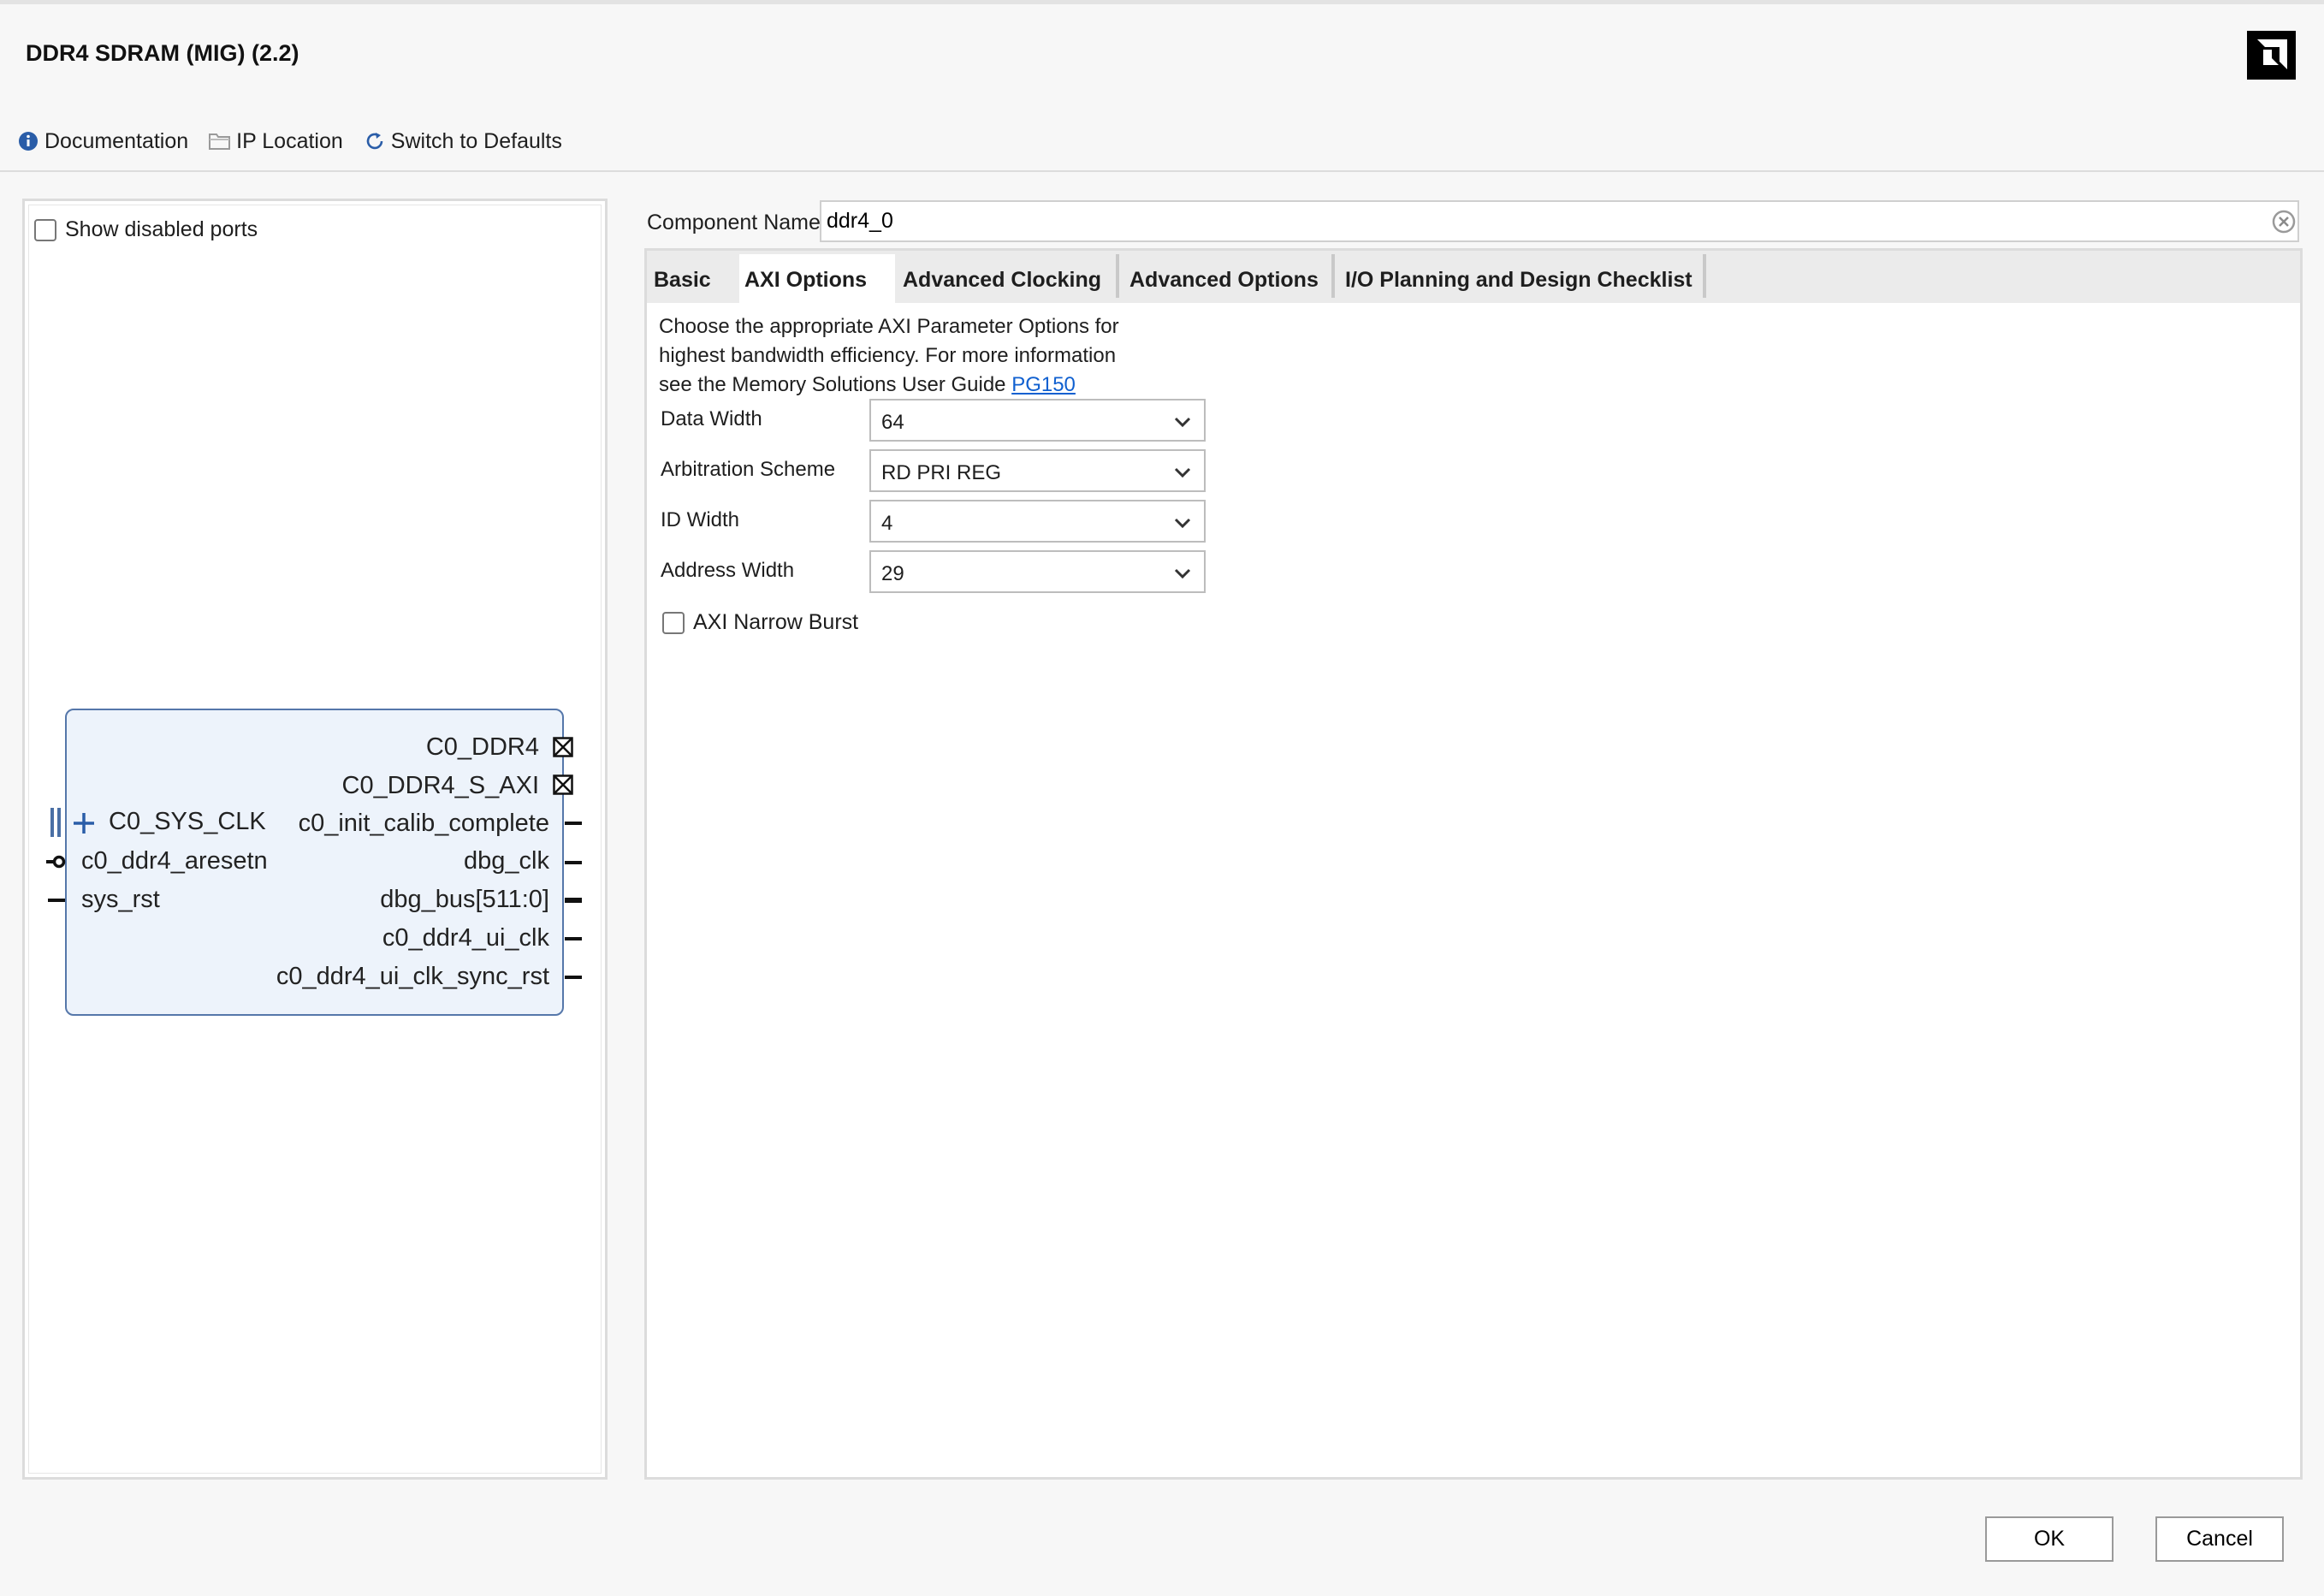 The image size is (2324, 1596). I want to click on top-border, so click(1162, 2).